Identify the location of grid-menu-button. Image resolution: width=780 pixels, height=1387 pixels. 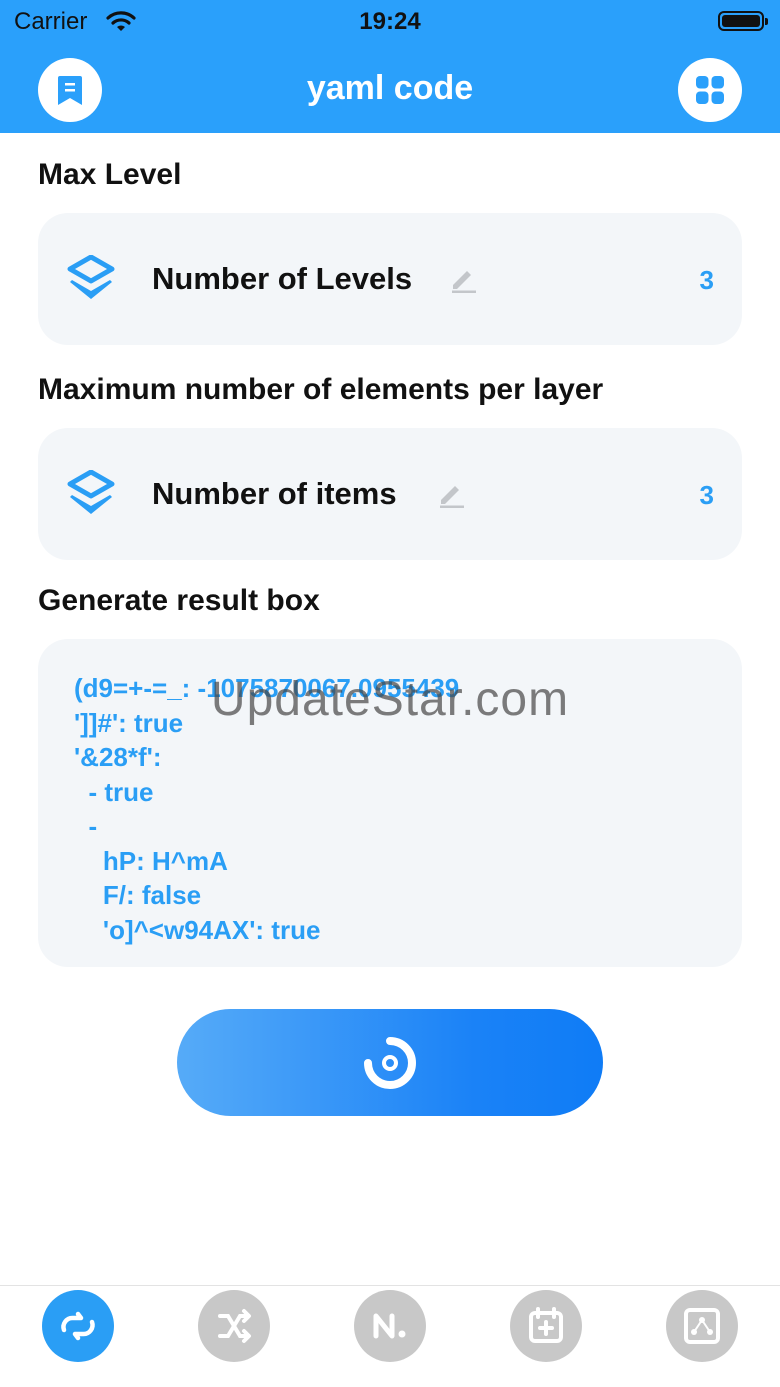
(710, 90).